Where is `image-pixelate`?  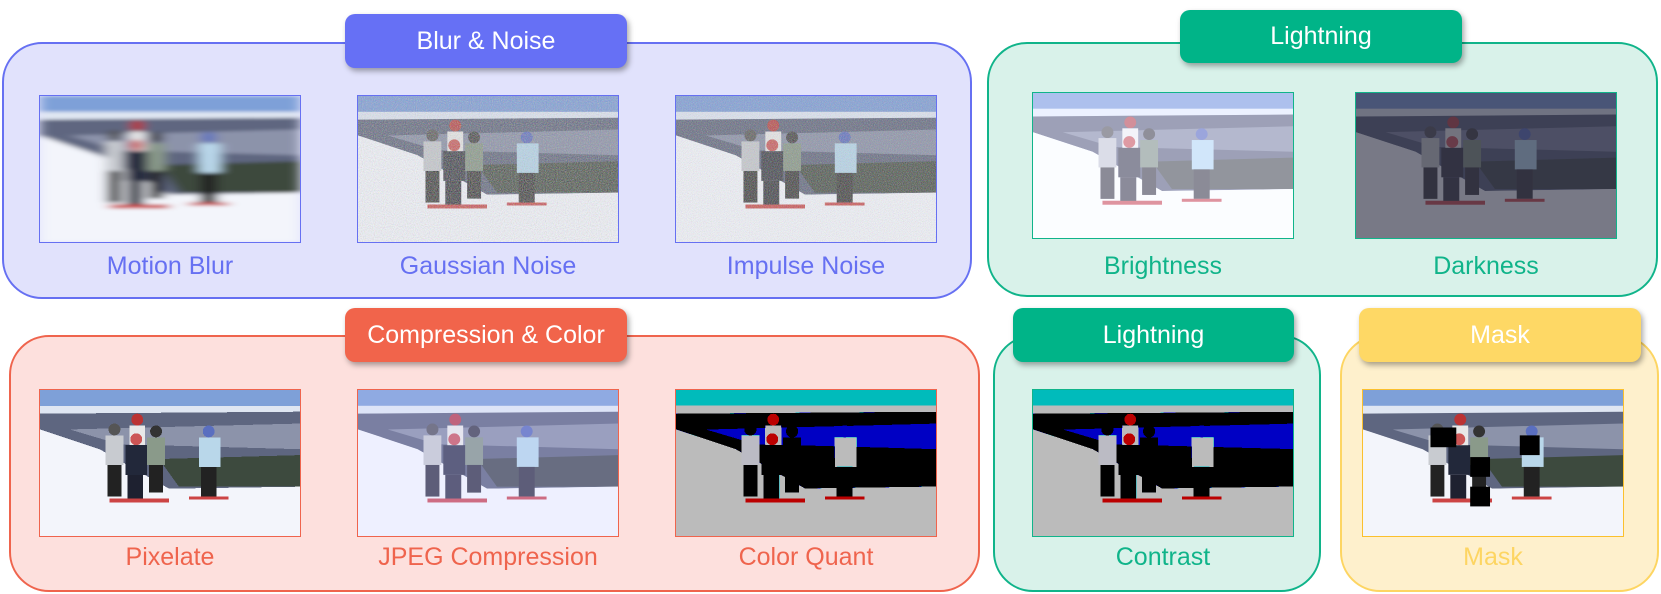 image-pixelate is located at coordinates (170, 463).